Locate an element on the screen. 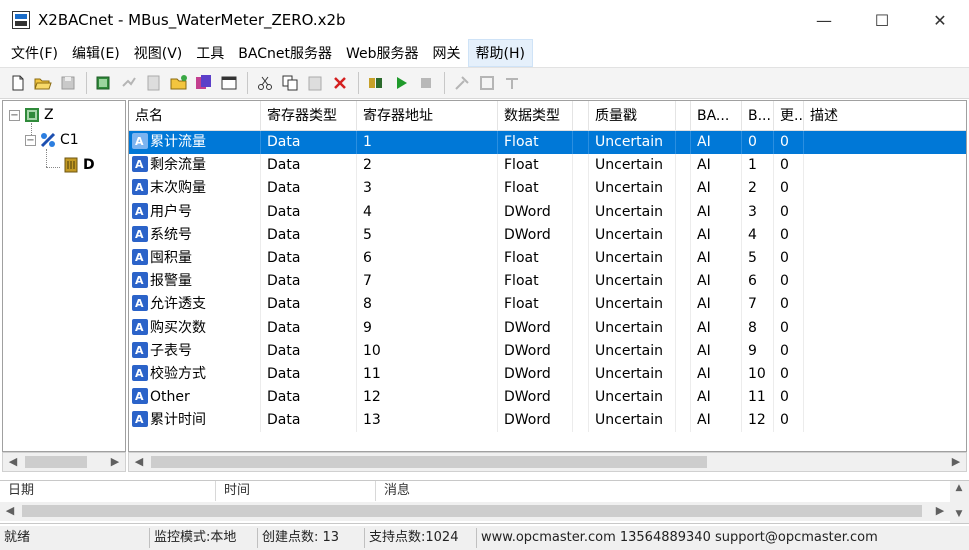 The height and width of the screenshot is (550, 969). table-row: 剩余流量 Data2Float Uncertain AI10 is located at coordinates (547, 166).